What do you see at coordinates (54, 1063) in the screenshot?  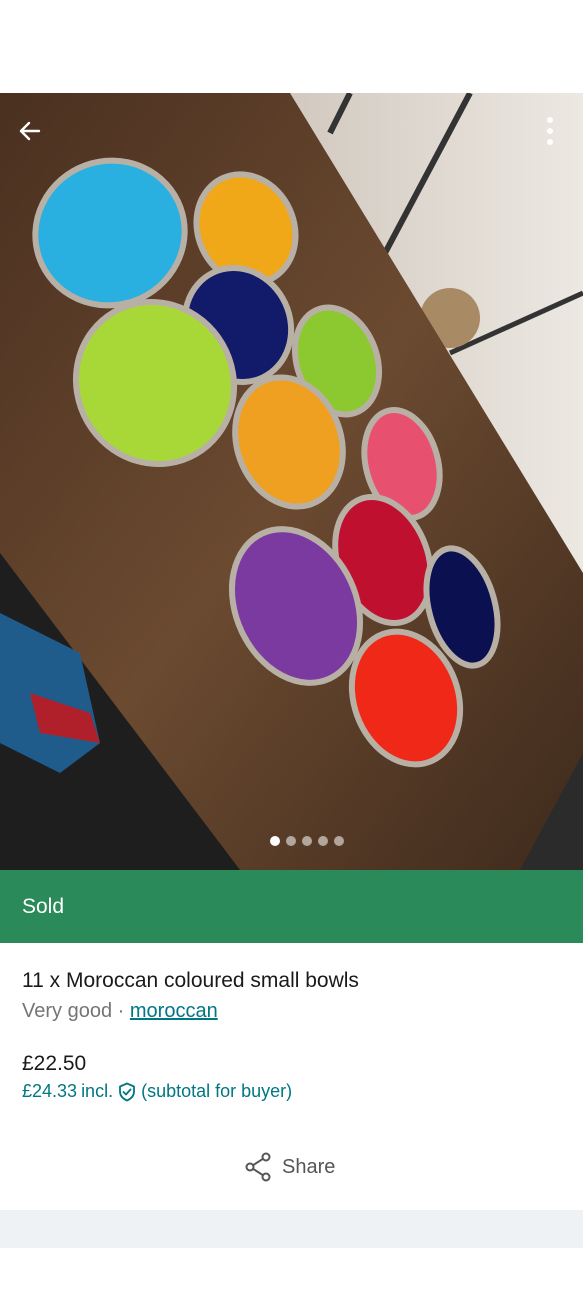 I see `item-price: £22.50` at bounding box center [54, 1063].